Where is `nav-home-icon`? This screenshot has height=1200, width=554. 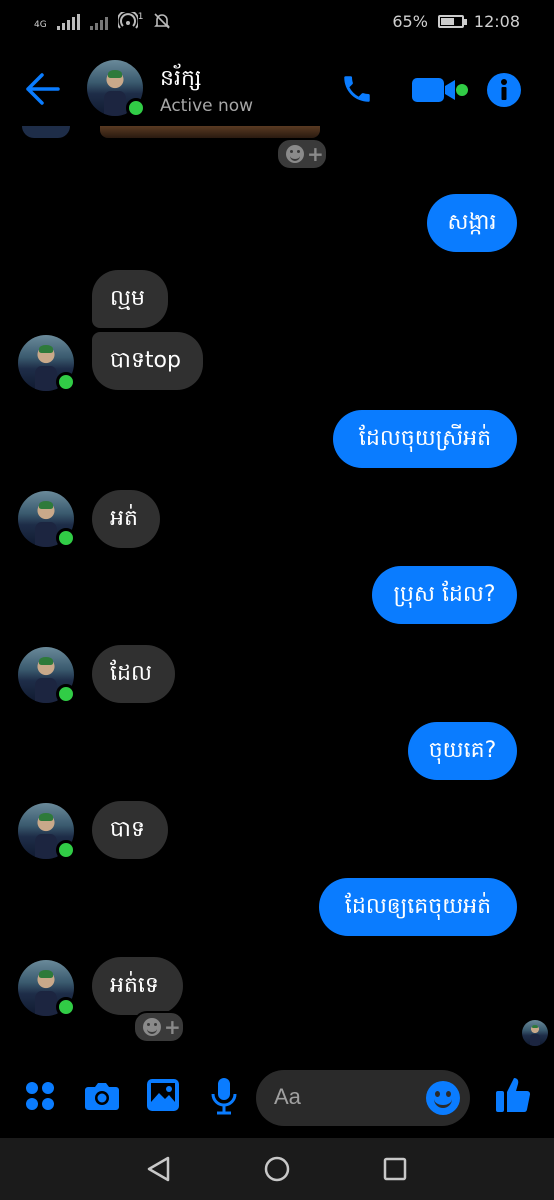
nav-home-icon is located at coordinates (277, 1169).